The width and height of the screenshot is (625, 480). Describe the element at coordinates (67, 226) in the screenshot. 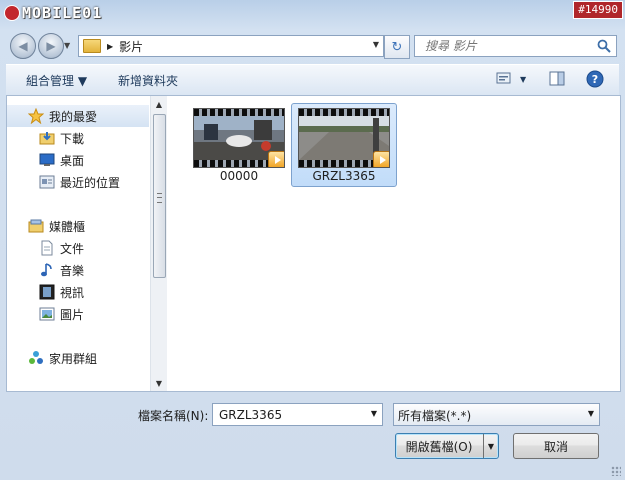

I see `sidebar-label: 媒體櫃` at that location.